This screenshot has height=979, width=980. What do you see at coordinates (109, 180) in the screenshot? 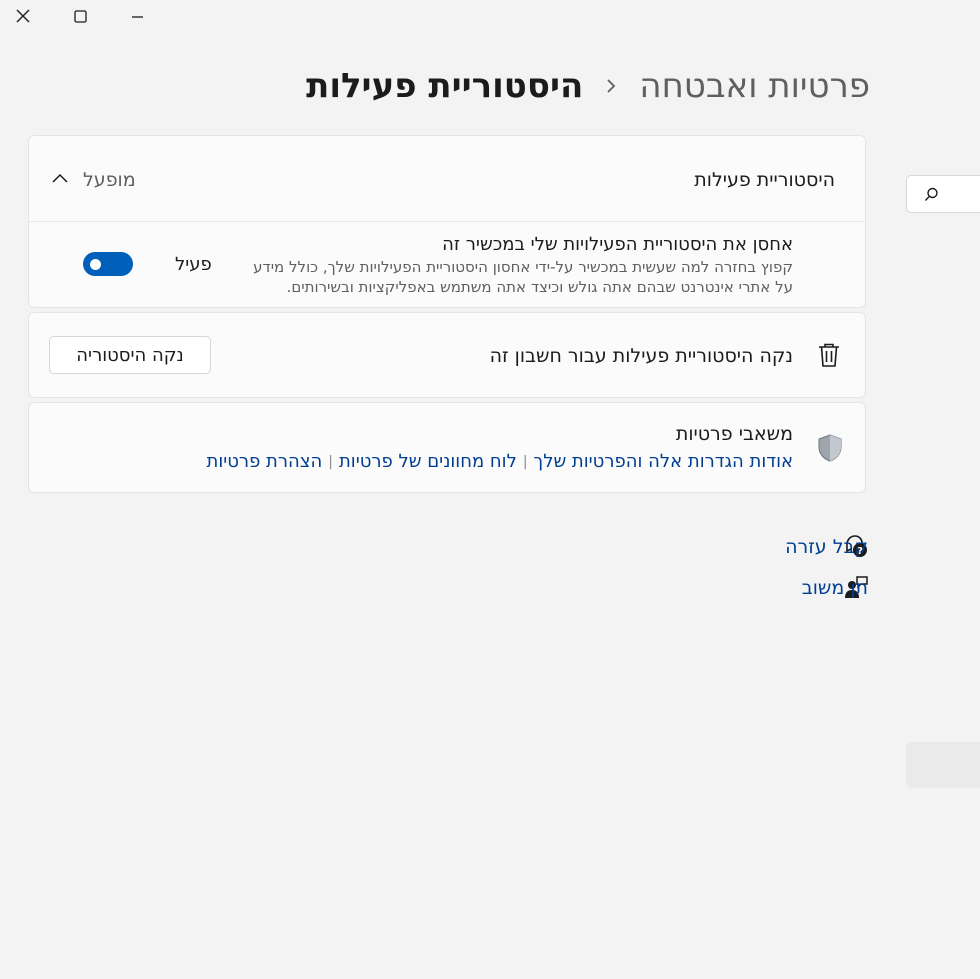
I see `expander-status: מופעל` at bounding box center [109, 180].